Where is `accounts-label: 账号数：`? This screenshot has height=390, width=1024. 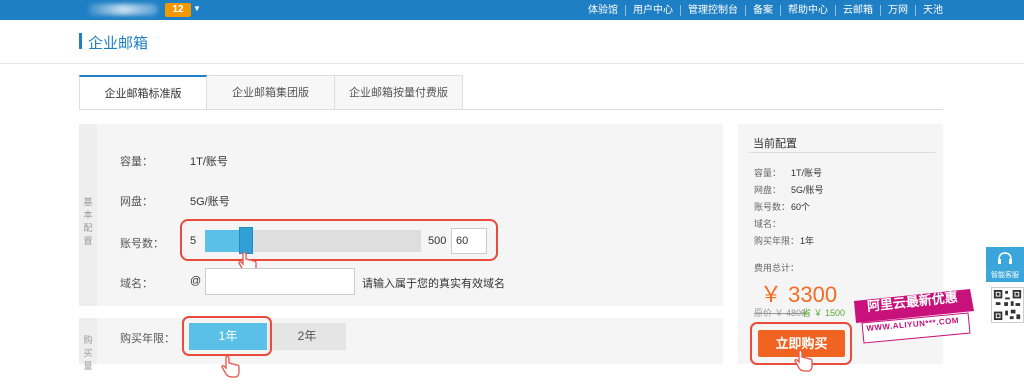 accounts-label: 账号数： is located at coordinates (142, 244).